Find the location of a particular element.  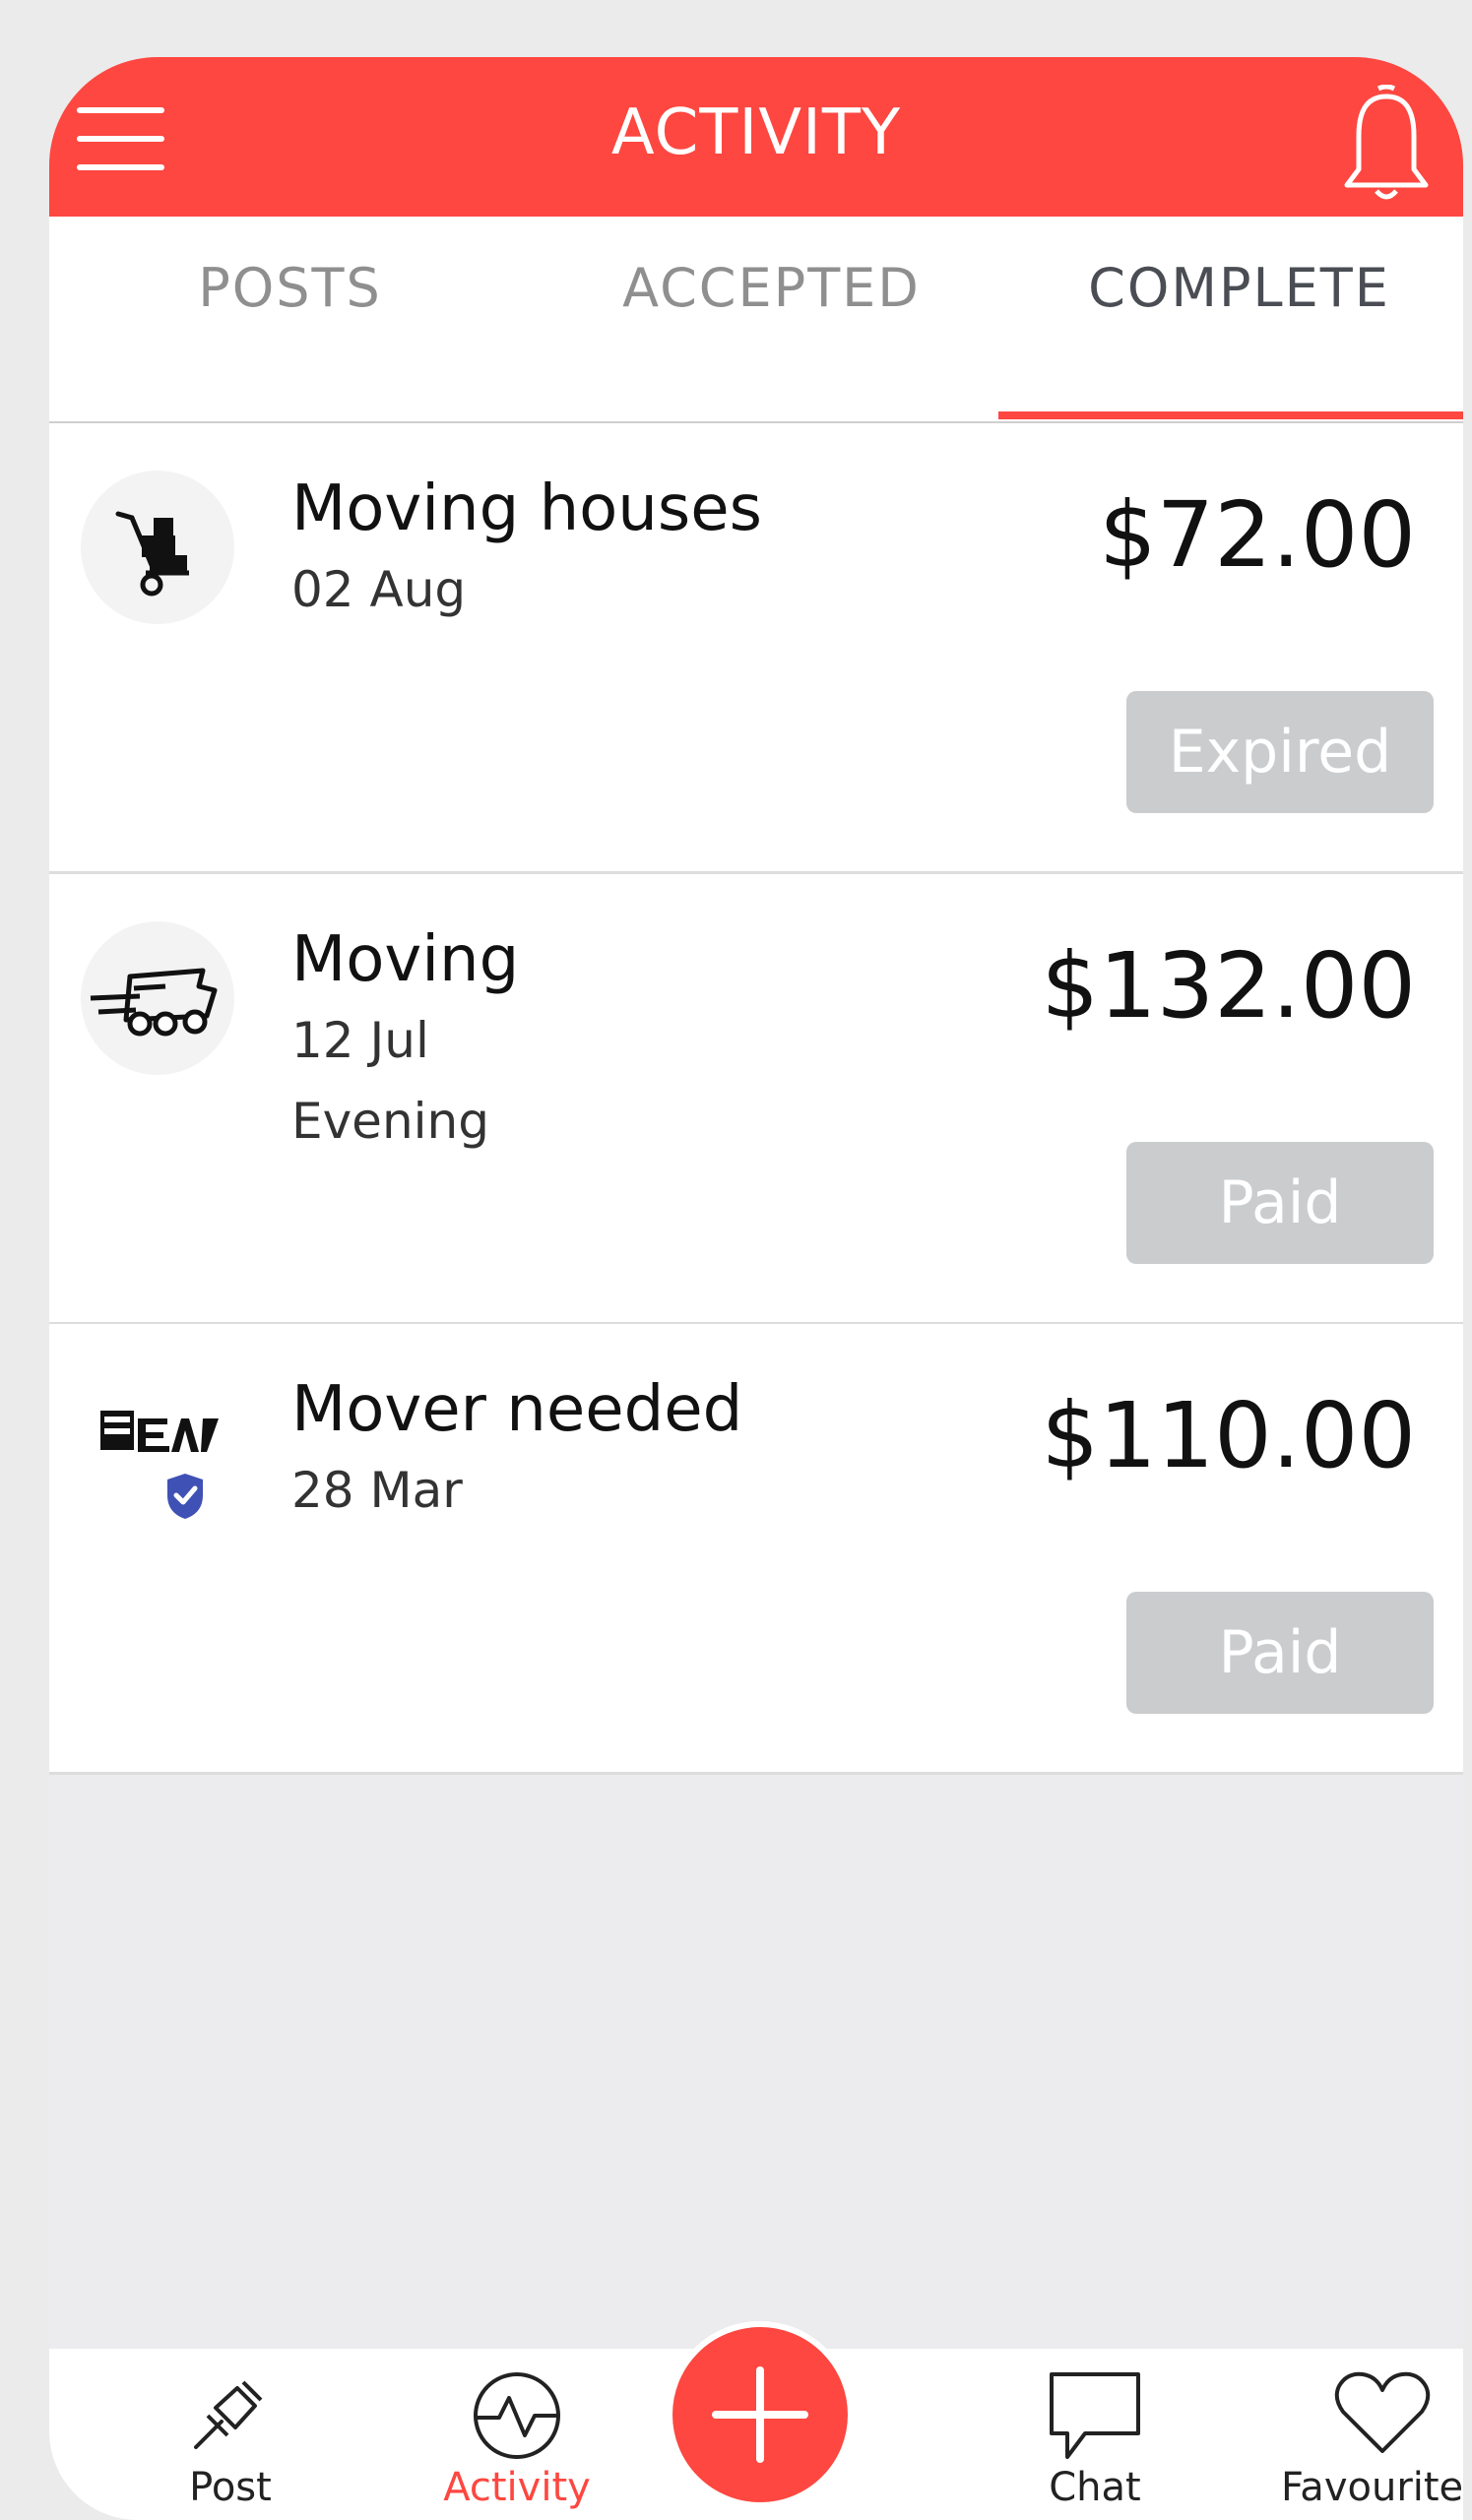

heart-icon is located at coordinates (1382, 2412).